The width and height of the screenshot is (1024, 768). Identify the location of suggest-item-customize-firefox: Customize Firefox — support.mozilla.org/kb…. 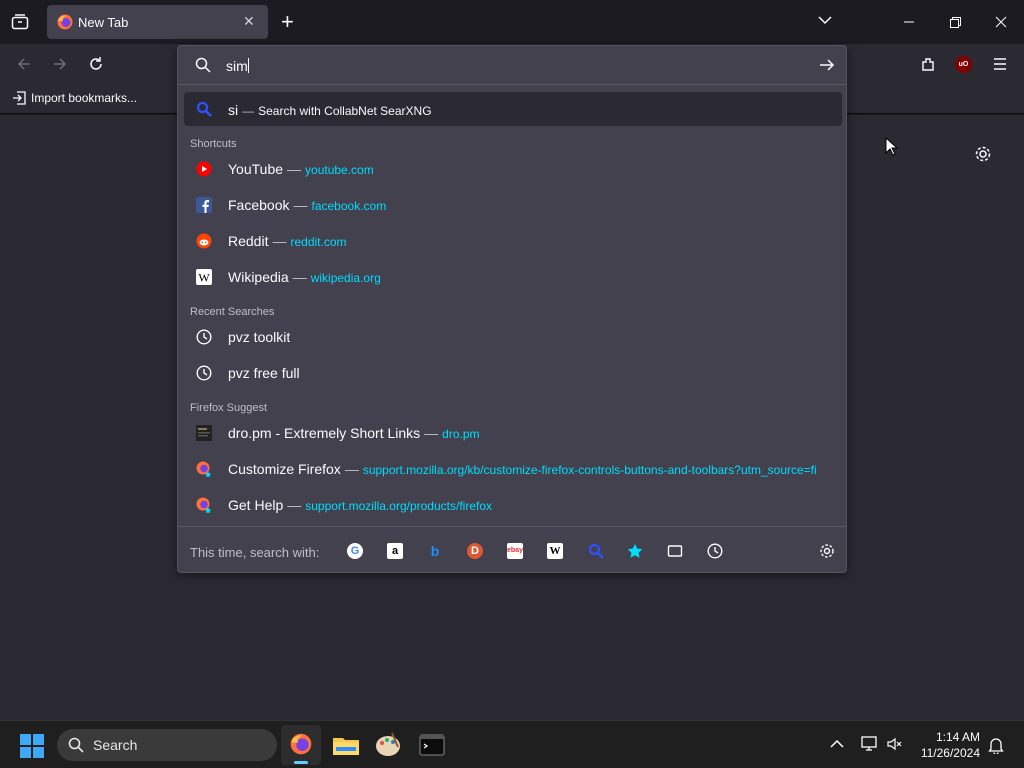
(513, 469).